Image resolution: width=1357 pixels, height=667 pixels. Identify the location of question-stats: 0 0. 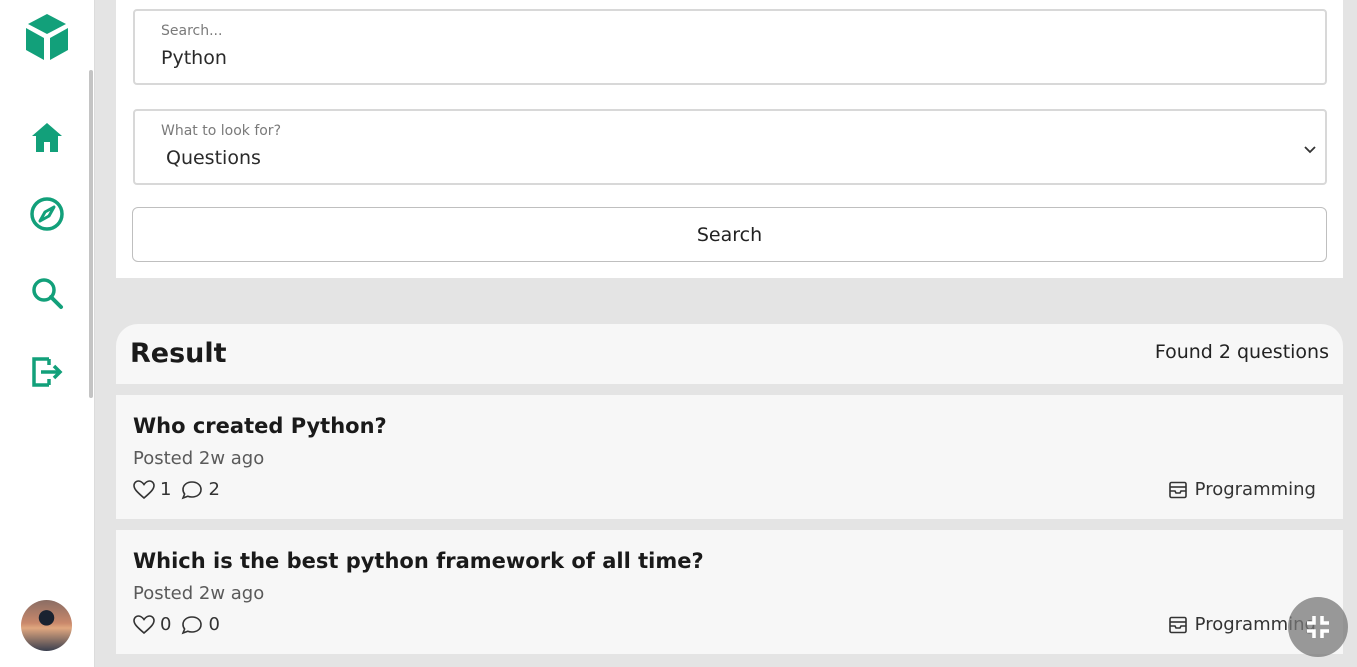
(181, 624).